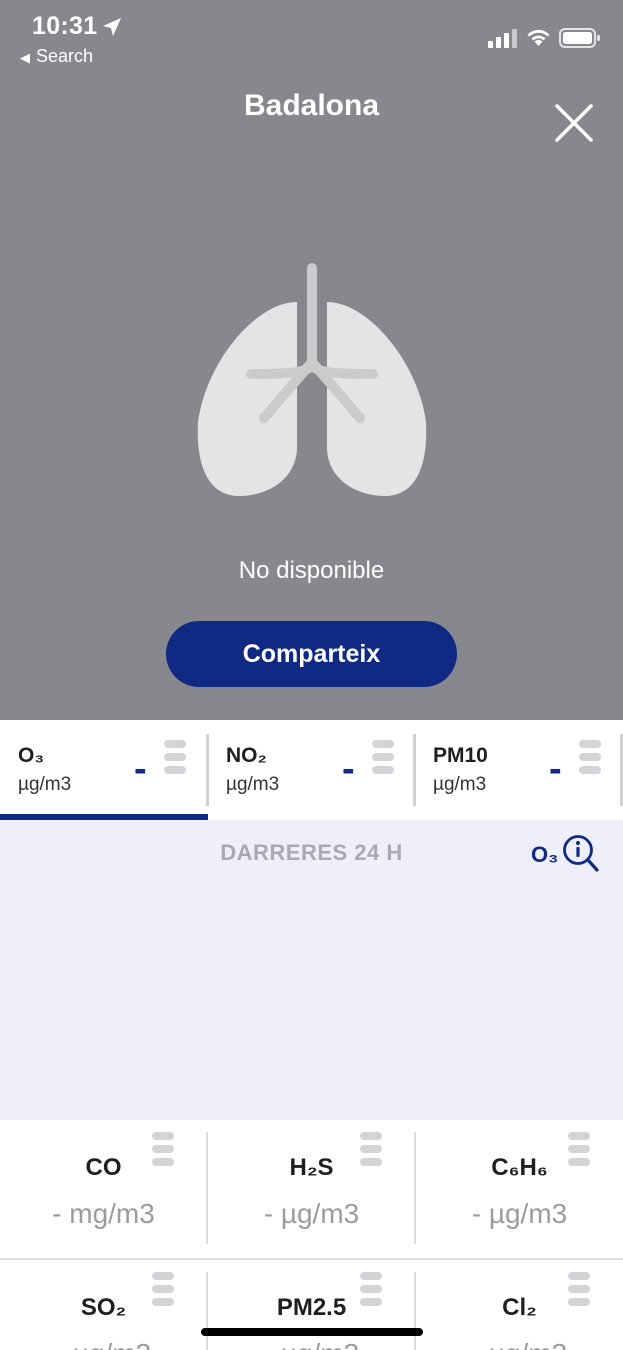 The image size is (623, 1350). I want to click on chart-title: DARRERES 24 H, so click(311, 852).